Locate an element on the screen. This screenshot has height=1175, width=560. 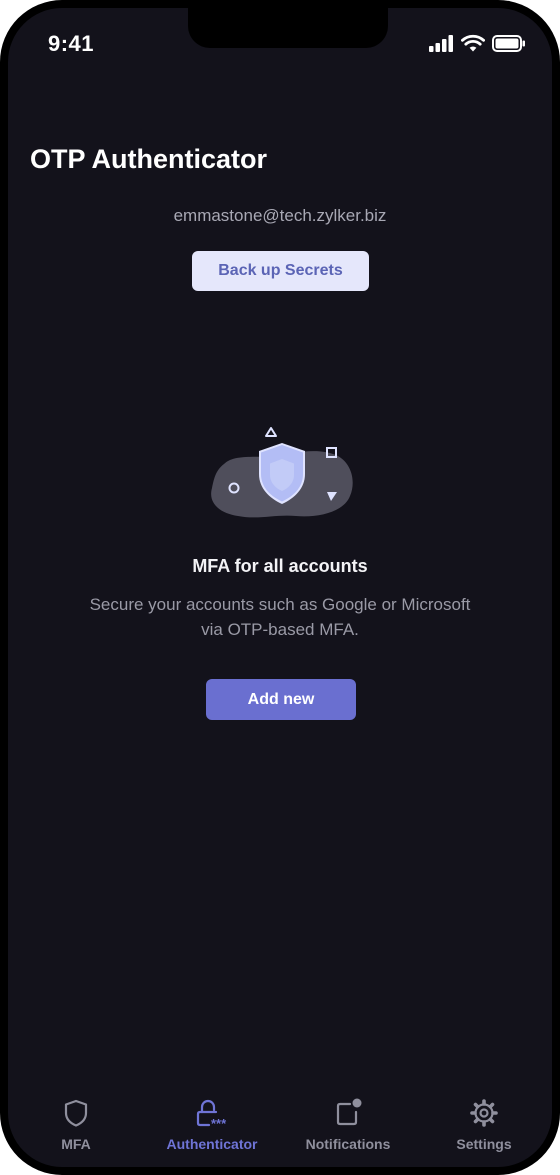
device-notch is located at coordinates (288, 28).